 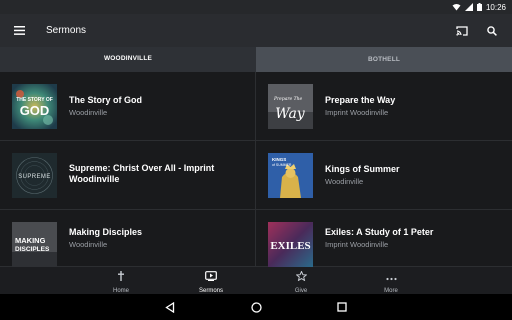 I want to click on signal-icon, so click(x=468, y=7).